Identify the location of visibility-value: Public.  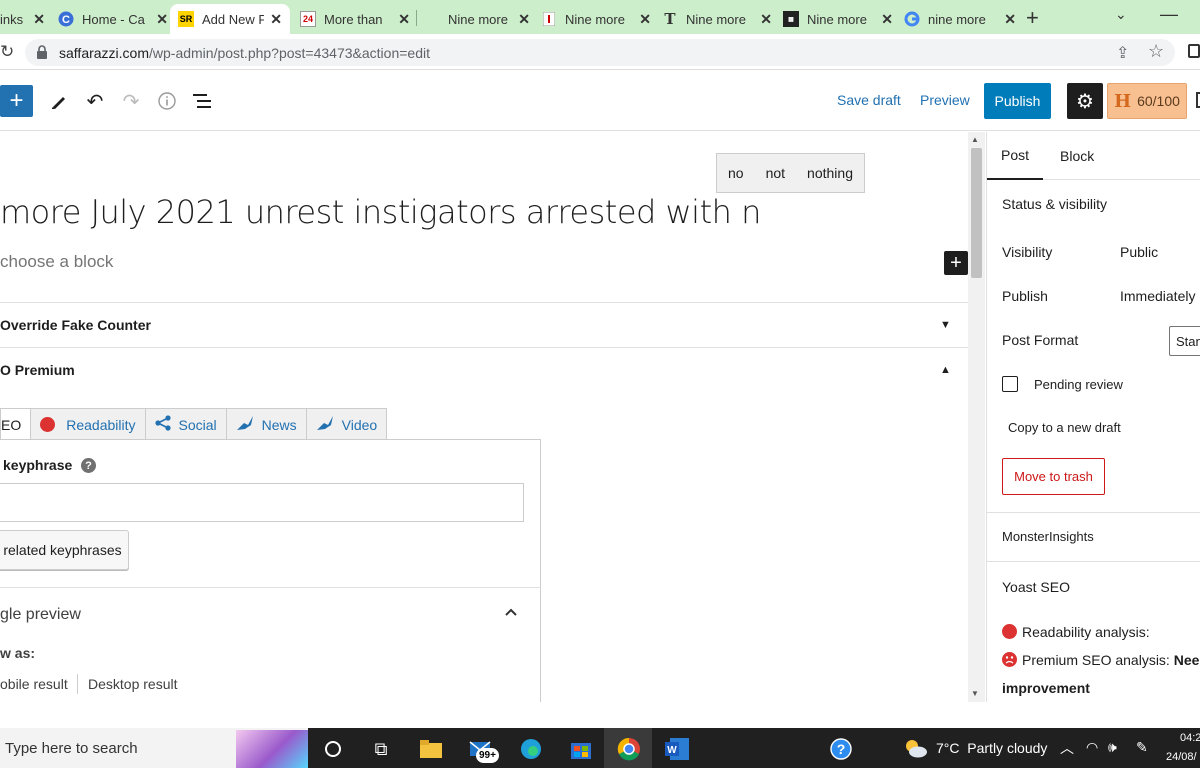
(1139, 252).